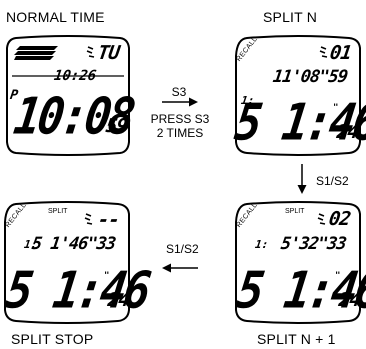 The width and height of the screenshot is (366, 349). I want to click on arrow-right-icon, so click(180, 102).